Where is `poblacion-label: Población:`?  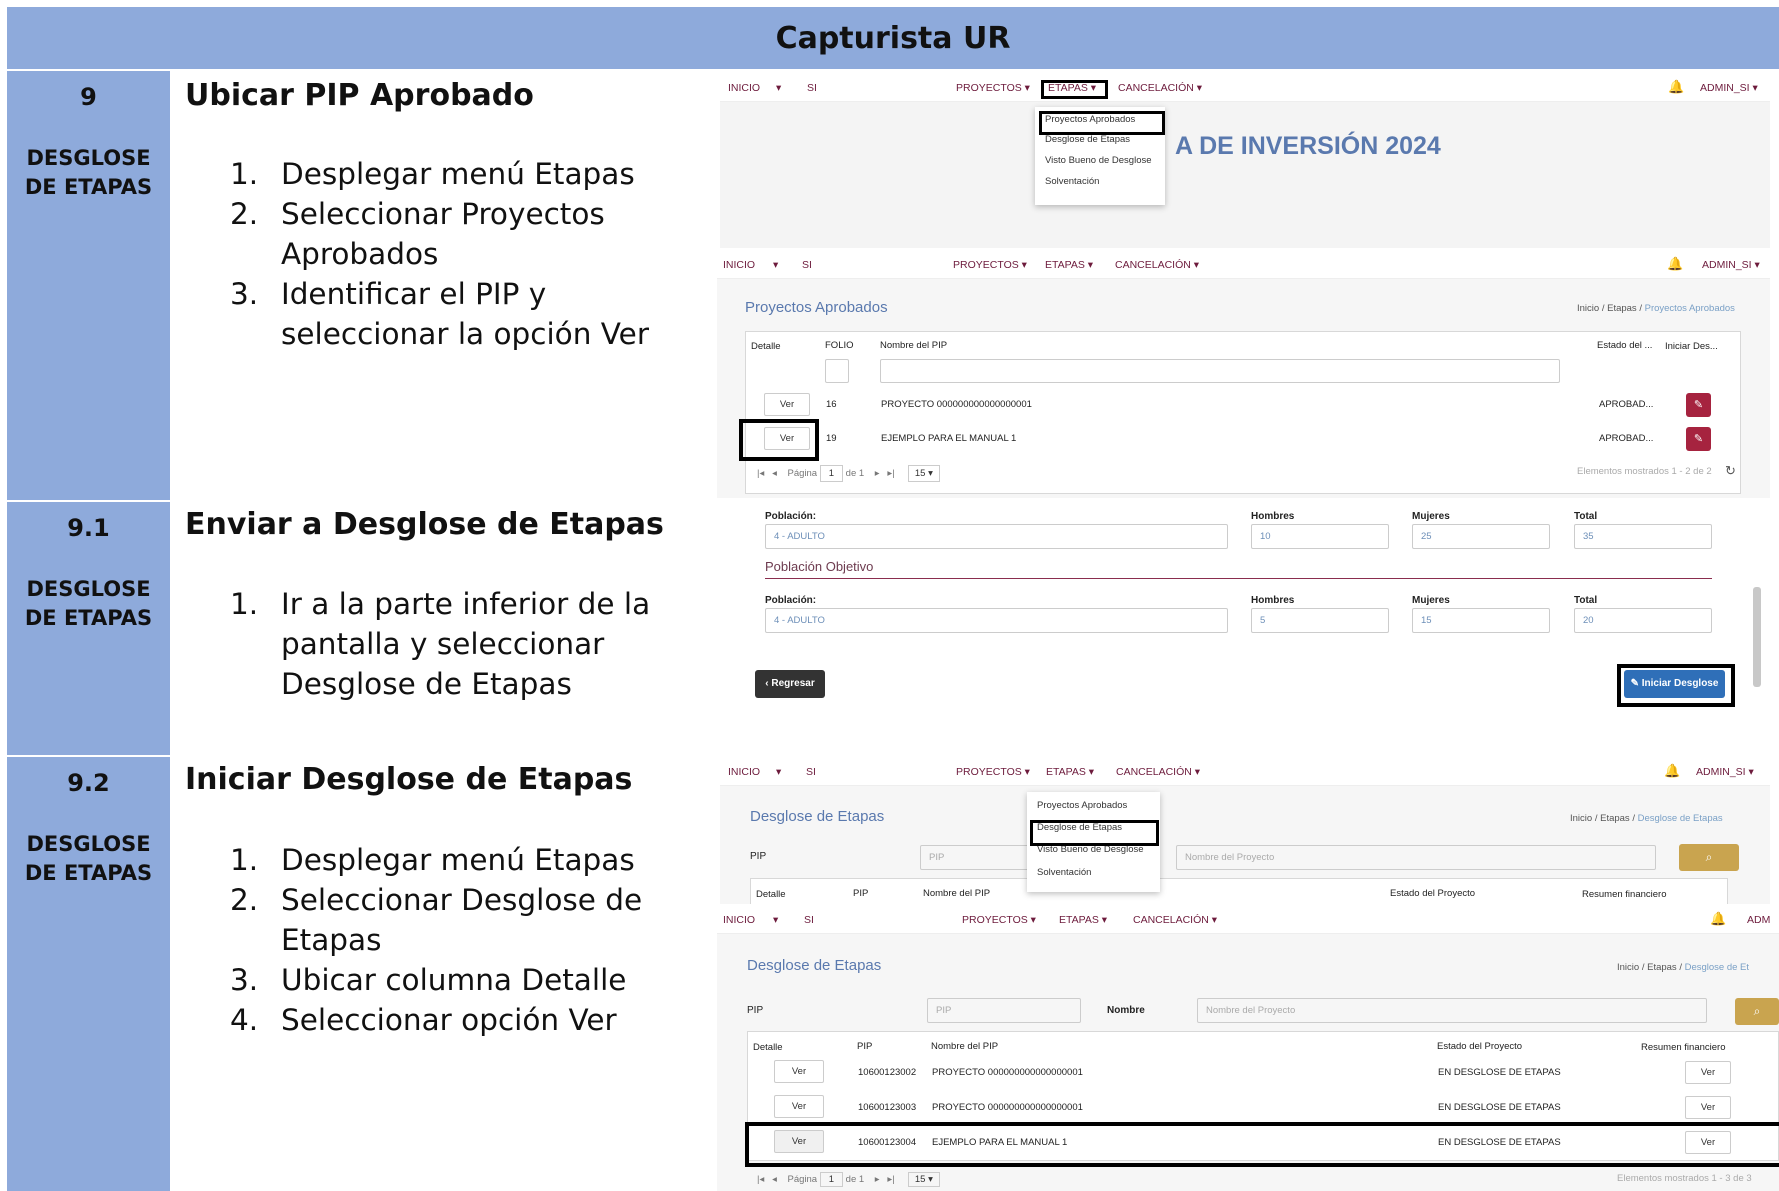
poblacion-label: Población: is located at coordinates (791, 600).